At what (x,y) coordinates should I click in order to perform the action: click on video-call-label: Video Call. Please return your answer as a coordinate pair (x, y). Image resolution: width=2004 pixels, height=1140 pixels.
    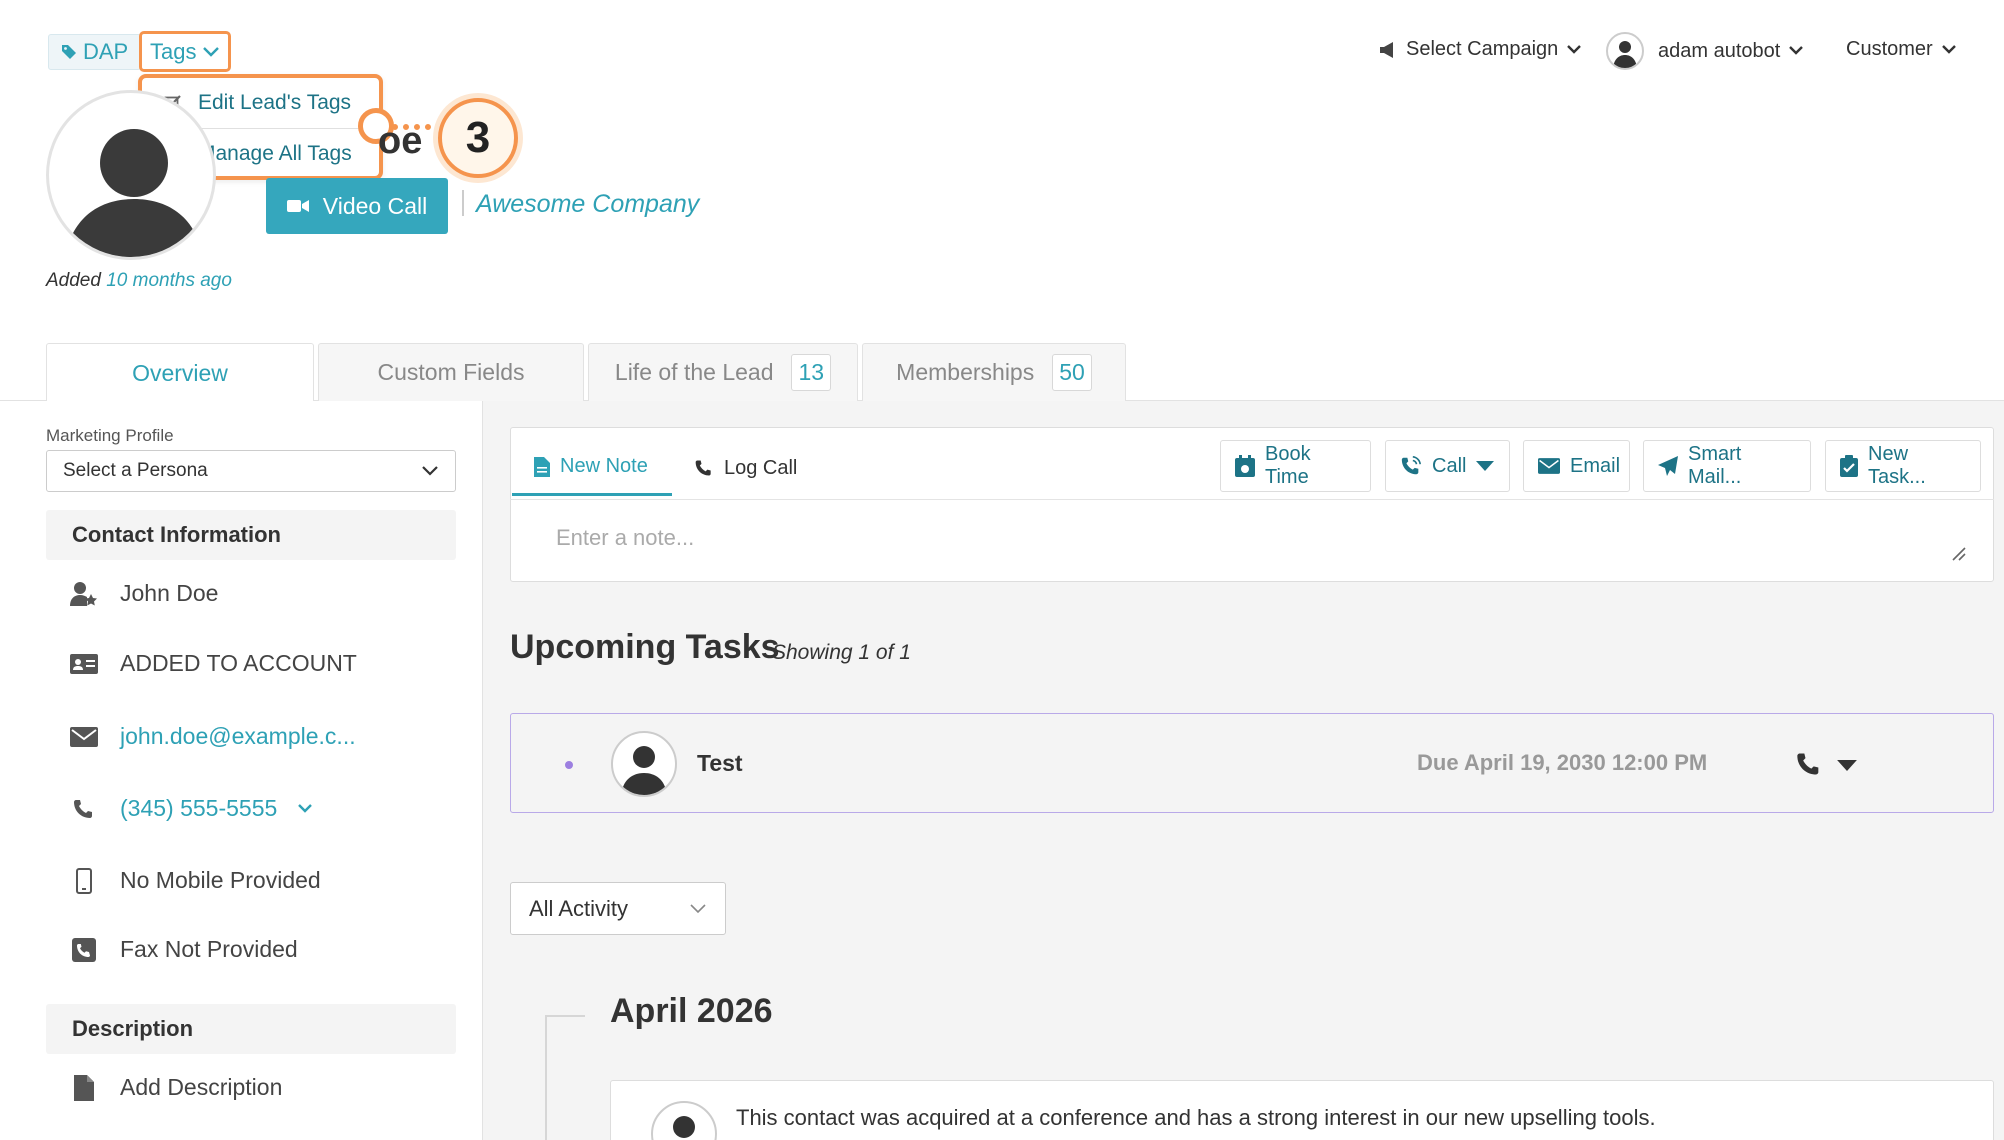
    Looking at the image, I should click on (375, 205).